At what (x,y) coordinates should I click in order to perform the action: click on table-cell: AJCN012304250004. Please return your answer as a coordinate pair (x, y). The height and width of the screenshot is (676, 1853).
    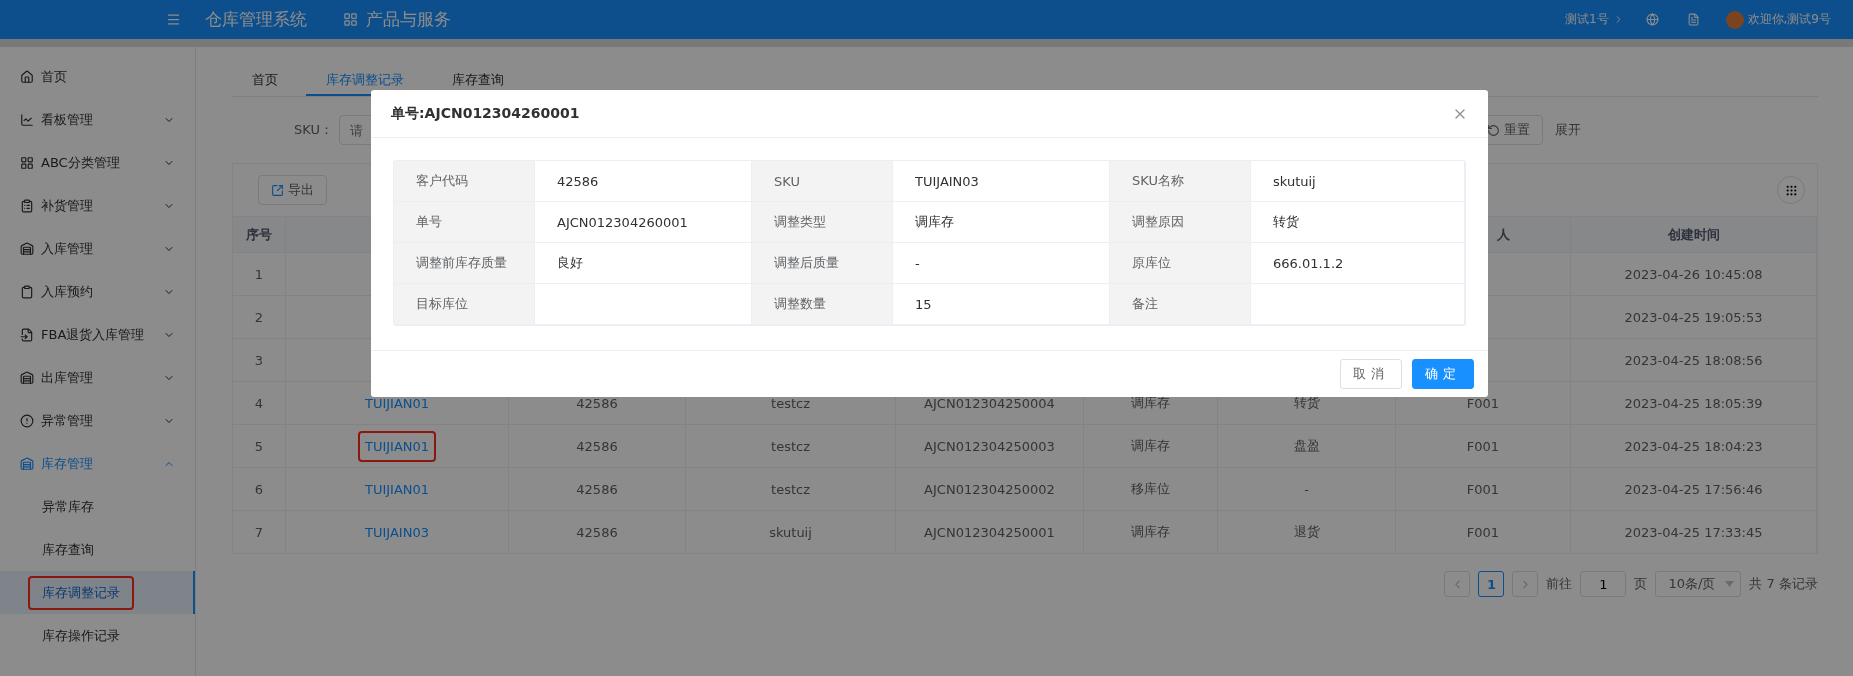
    Looking at the image, I should click on (989, 403).